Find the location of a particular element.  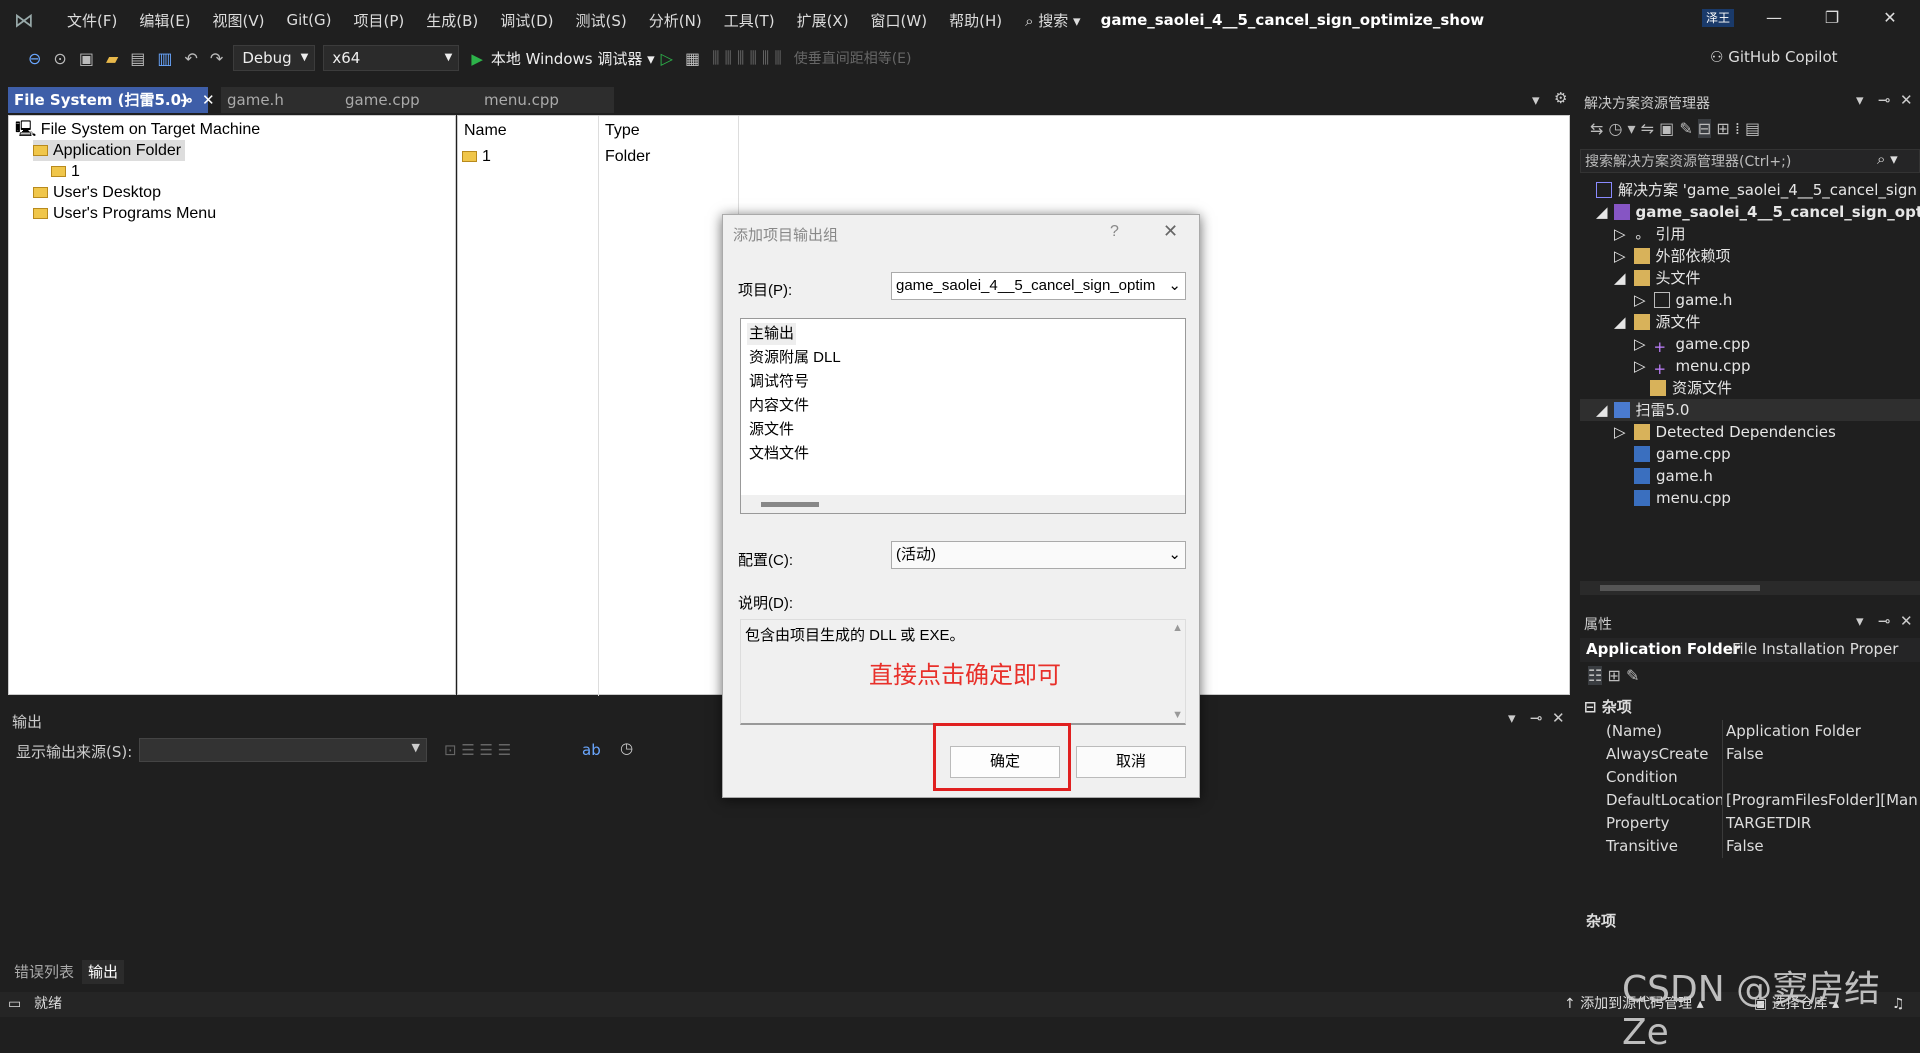

tab-menu-cpp: menu.cpp is located at coordinates (546, 100).